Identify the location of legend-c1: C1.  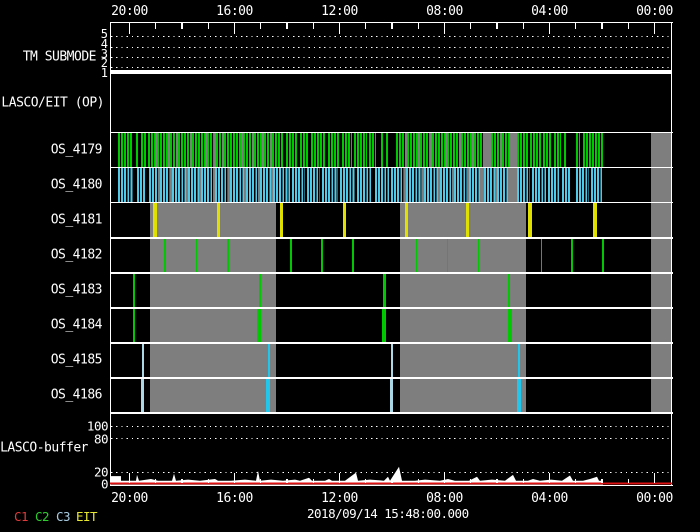
(21, 516).